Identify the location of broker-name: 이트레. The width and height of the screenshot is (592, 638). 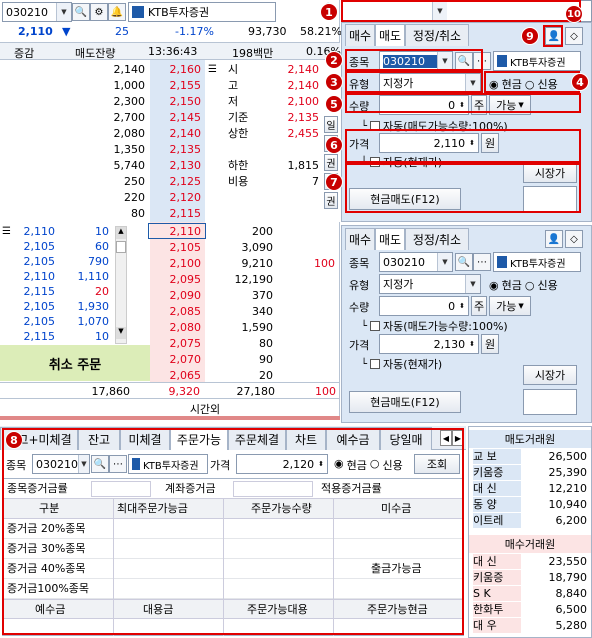
(497, 520).